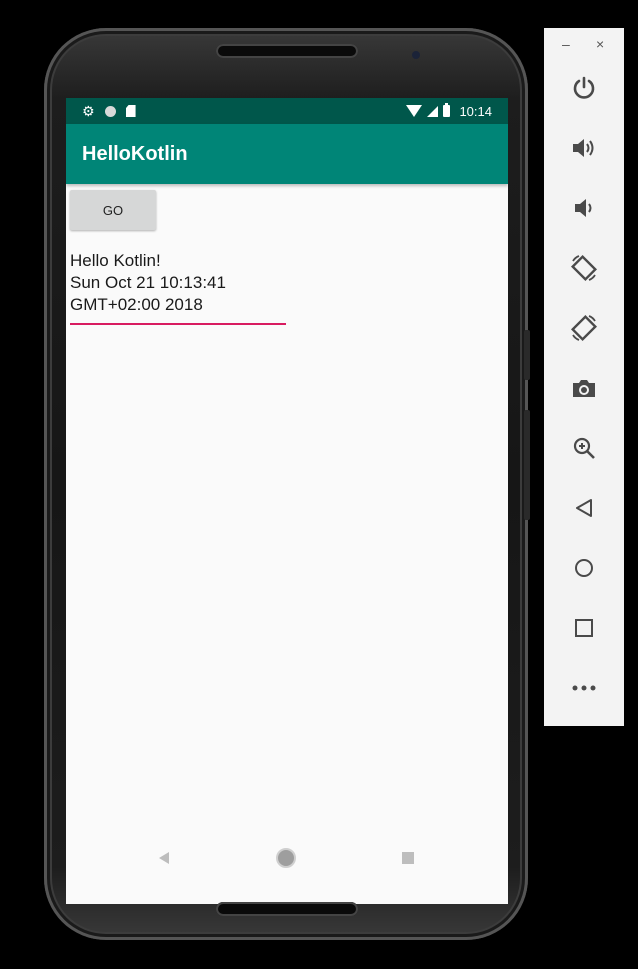 The image size is (638, 969). I want to click on rotate-left-icon, so click(584, 268).